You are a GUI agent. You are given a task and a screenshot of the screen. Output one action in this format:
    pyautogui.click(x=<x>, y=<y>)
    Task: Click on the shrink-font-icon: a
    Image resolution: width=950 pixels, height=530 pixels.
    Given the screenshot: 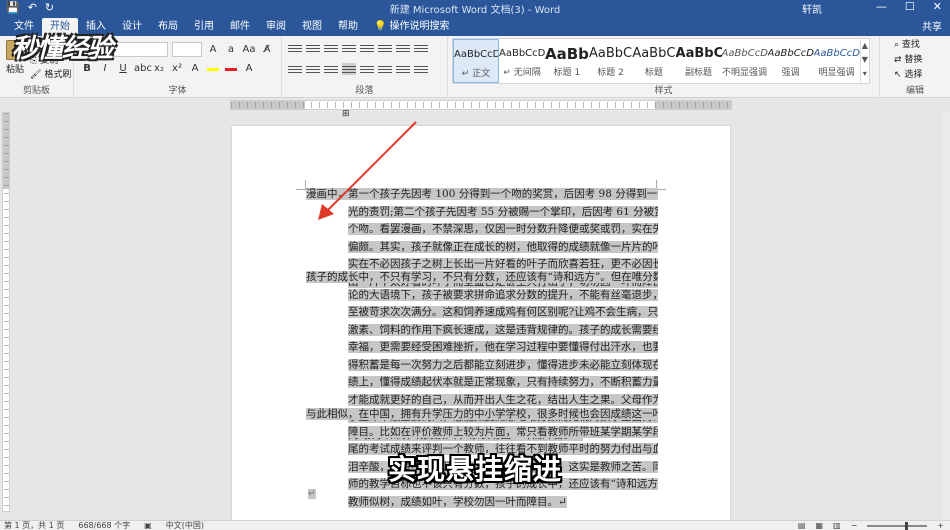 What is the action you would take?
    pyautogui.click(x=231, y=50)
    